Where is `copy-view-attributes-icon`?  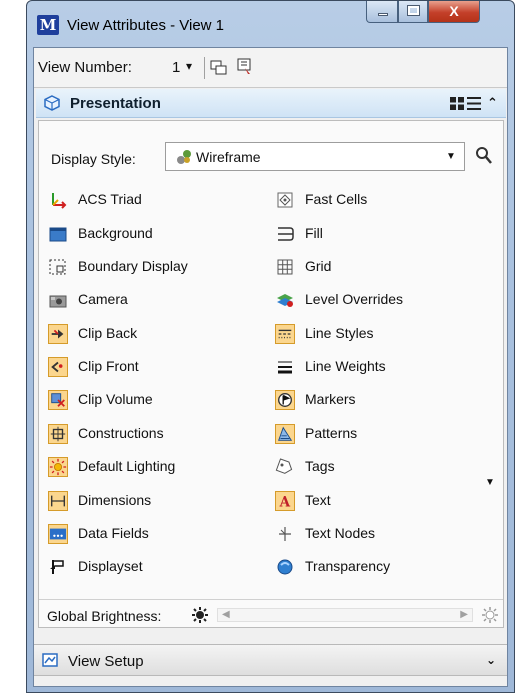 copy-view-attributes-icon is located at coordinates (219, 68).